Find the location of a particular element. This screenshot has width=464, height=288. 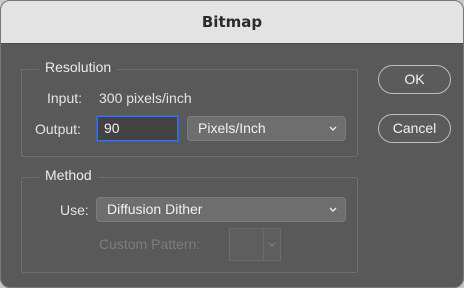

method-select: Diffusion Dither is located at coordinates (221, 209).